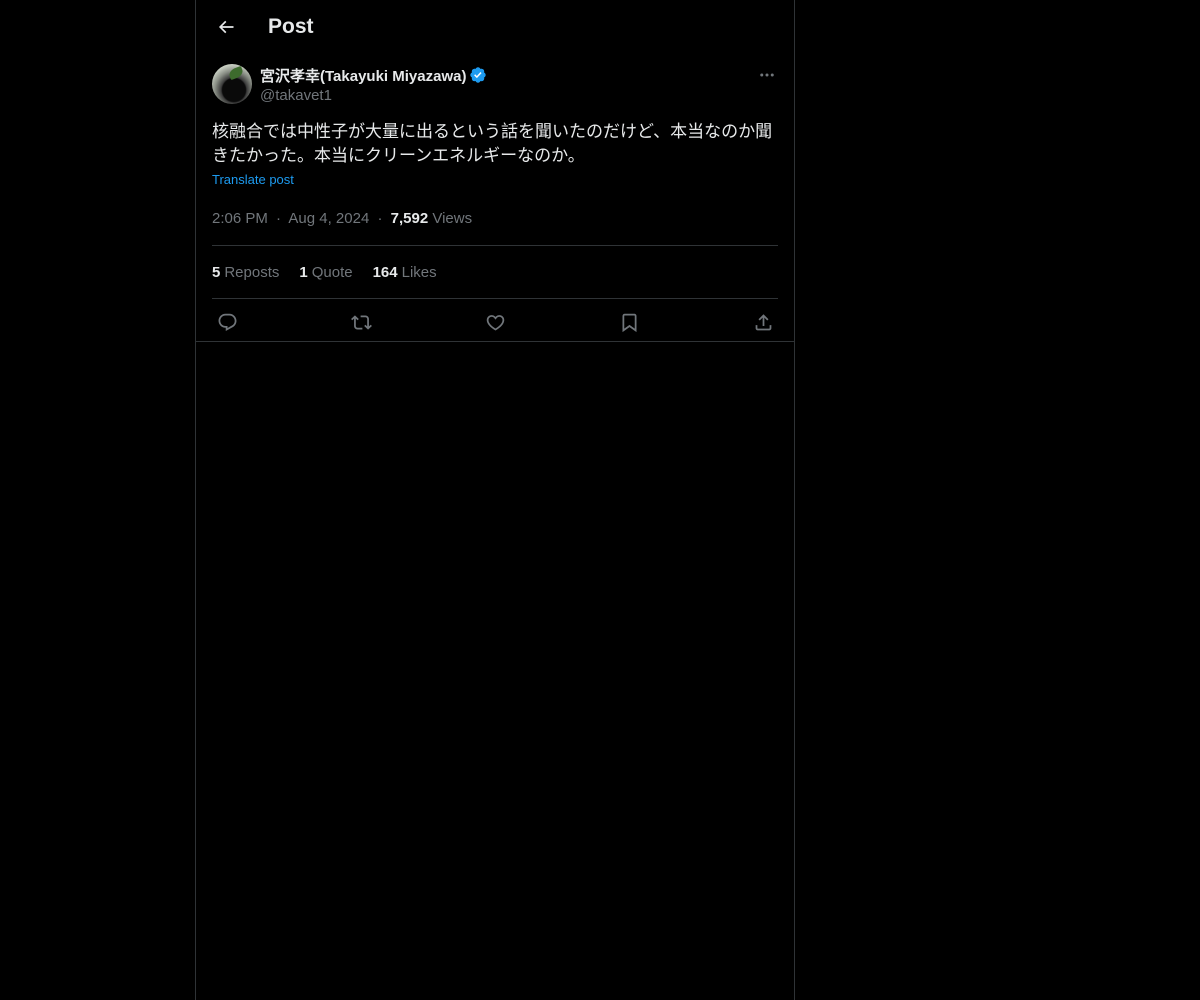  I want to click on post-meta: 2:06 PM · Aug 4, 2024 · 7,592 Views, so click(495, 219).